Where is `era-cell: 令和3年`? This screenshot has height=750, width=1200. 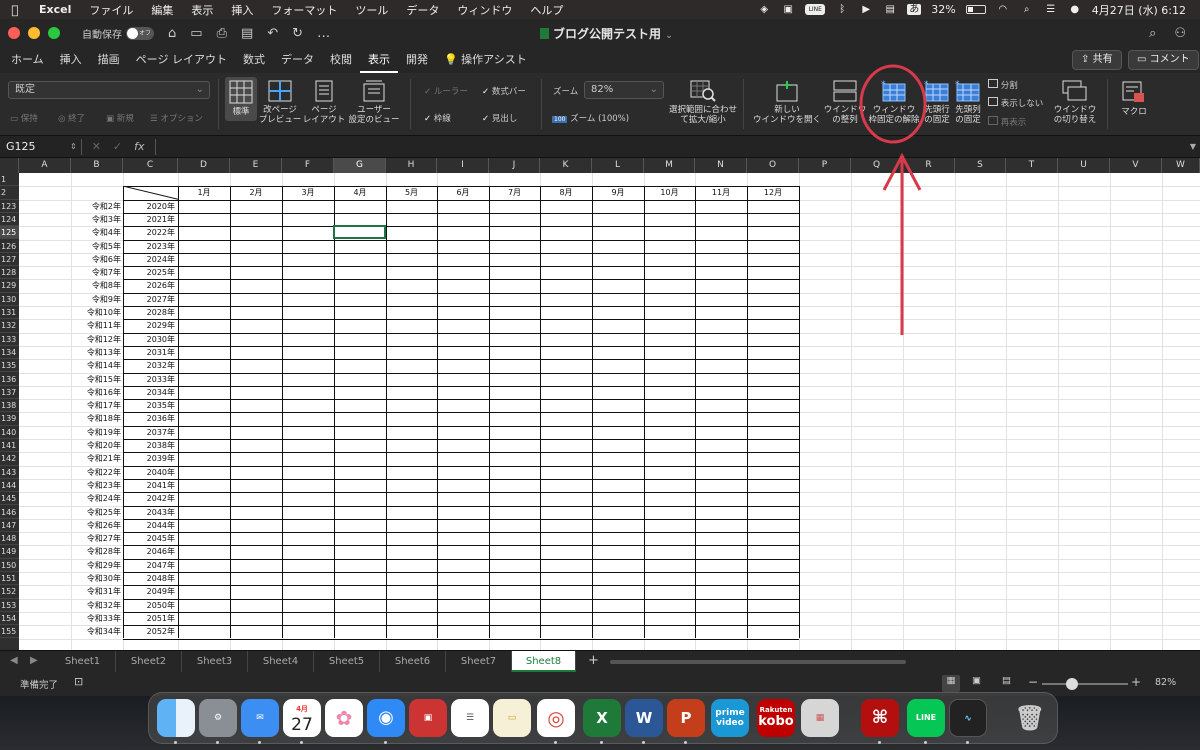 era-cell: 令和3年 is located at coordinates (96, 219).